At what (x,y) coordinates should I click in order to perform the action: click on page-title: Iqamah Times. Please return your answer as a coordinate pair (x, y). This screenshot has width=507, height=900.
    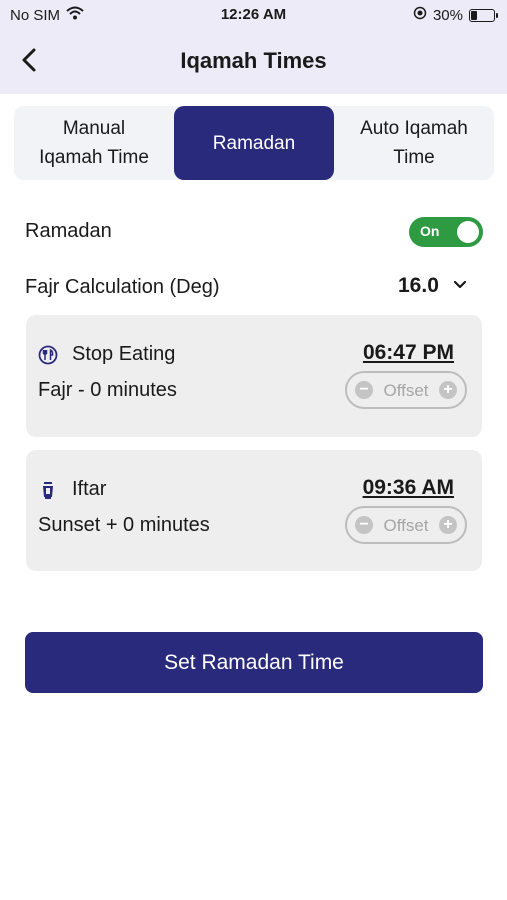
    Looking at the image, I should click on (253, 60).